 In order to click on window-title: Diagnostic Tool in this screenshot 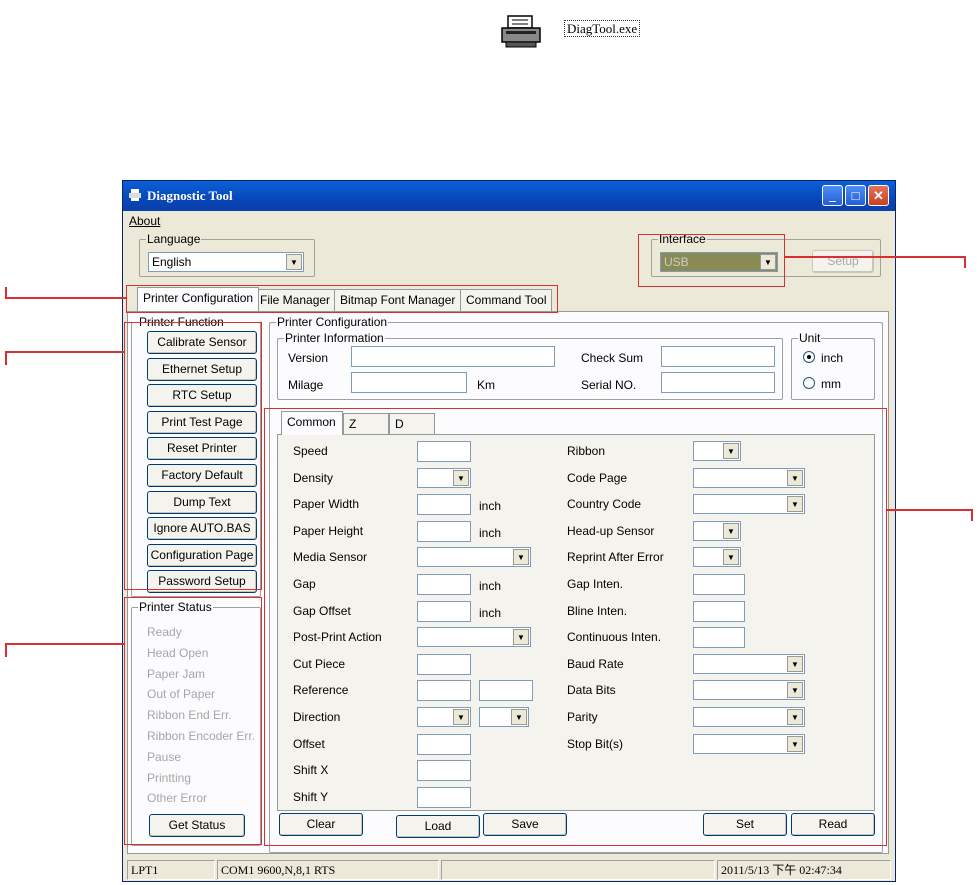, I will do `click(190, 195)`.